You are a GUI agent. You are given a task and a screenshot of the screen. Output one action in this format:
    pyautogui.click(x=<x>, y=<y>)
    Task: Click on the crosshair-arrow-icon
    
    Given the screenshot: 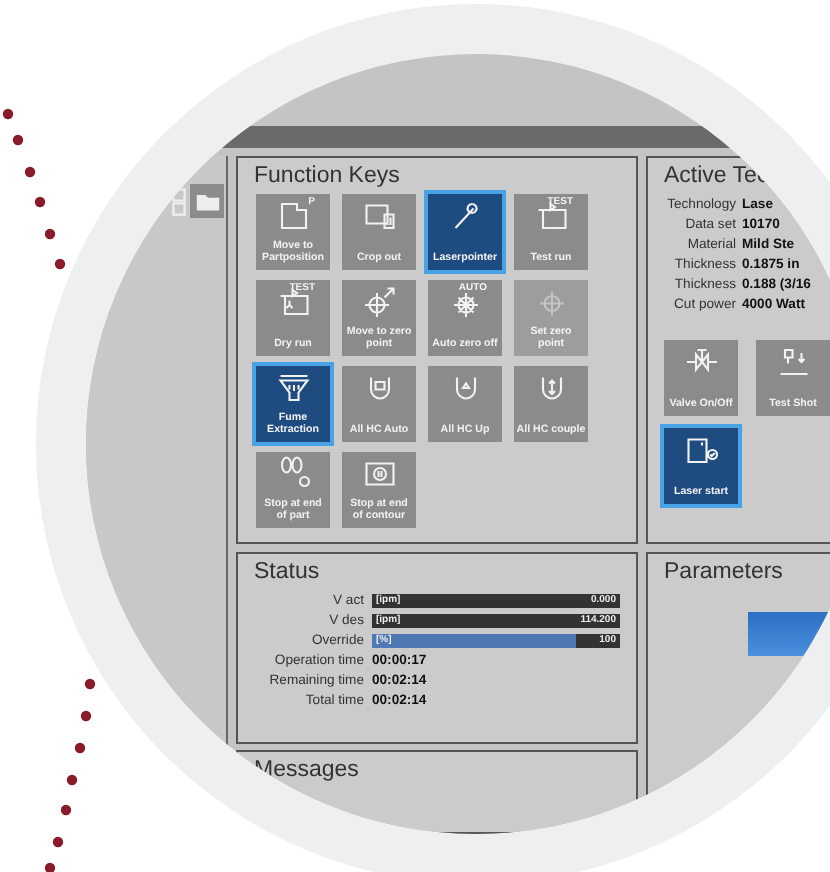 What is the action you would take?
    pyautogui.click(x=379, y=302)
    